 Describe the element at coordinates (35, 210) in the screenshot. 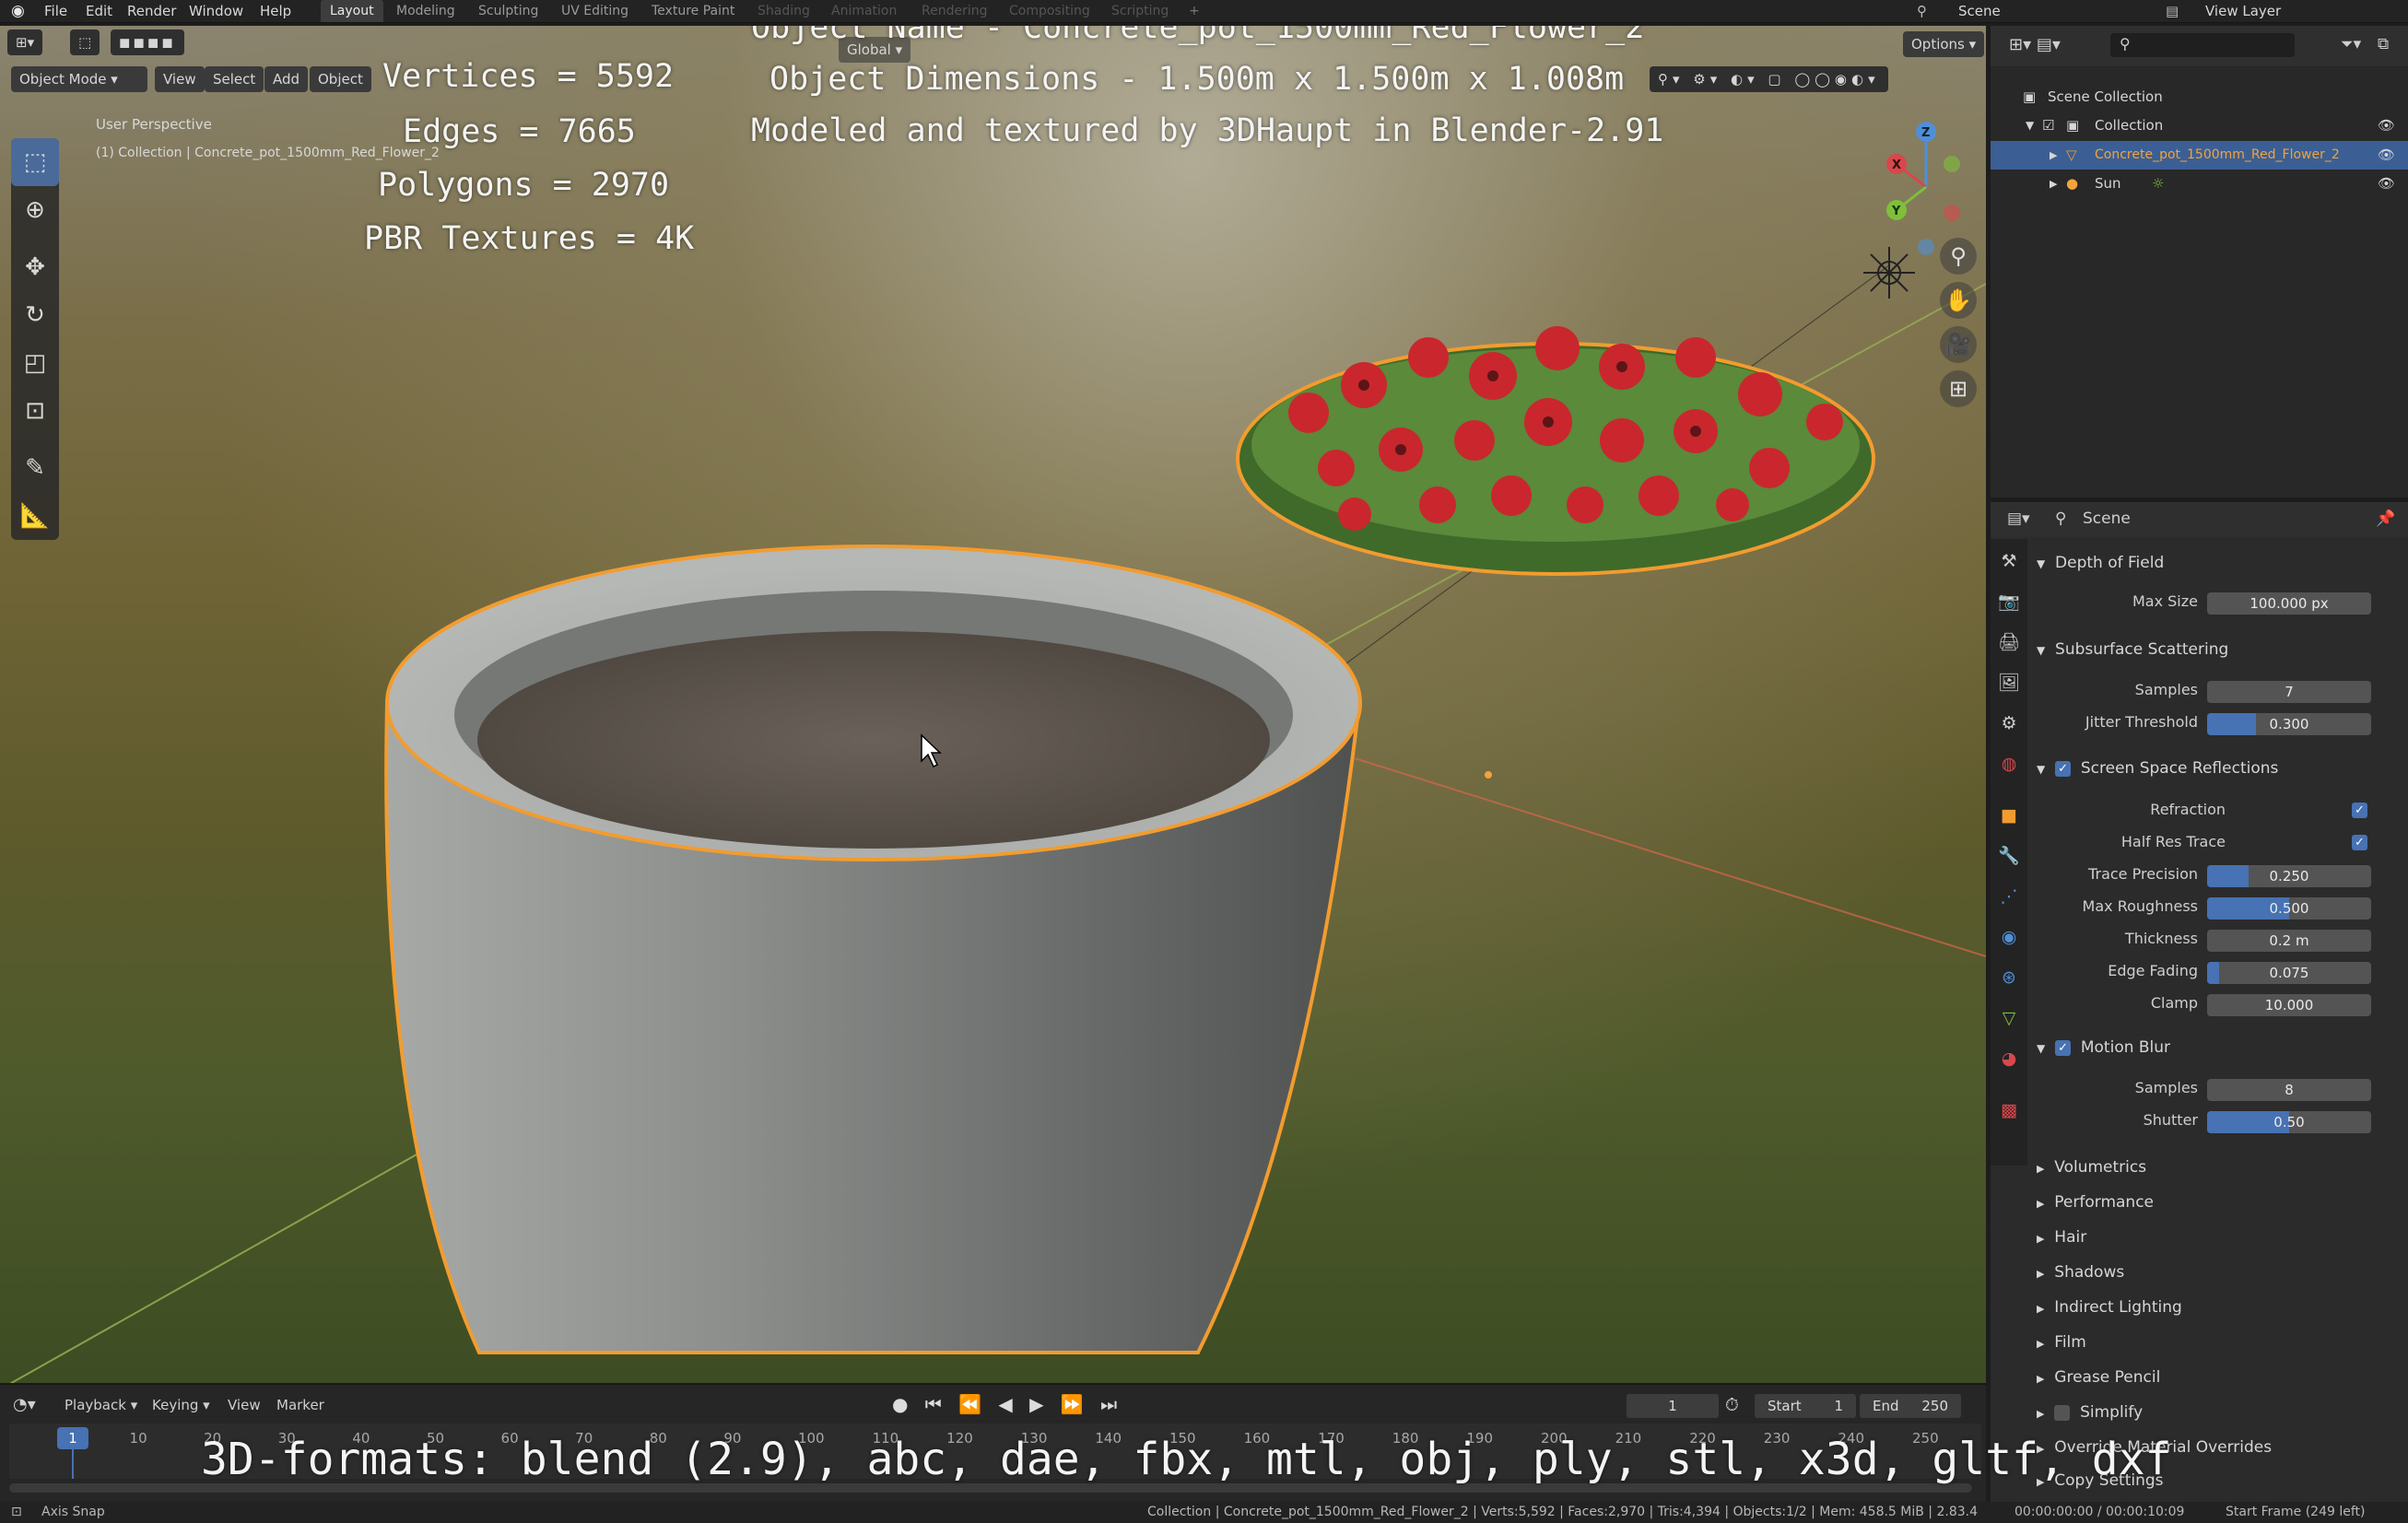

I see `cursor-icon: ⊕` at that location.